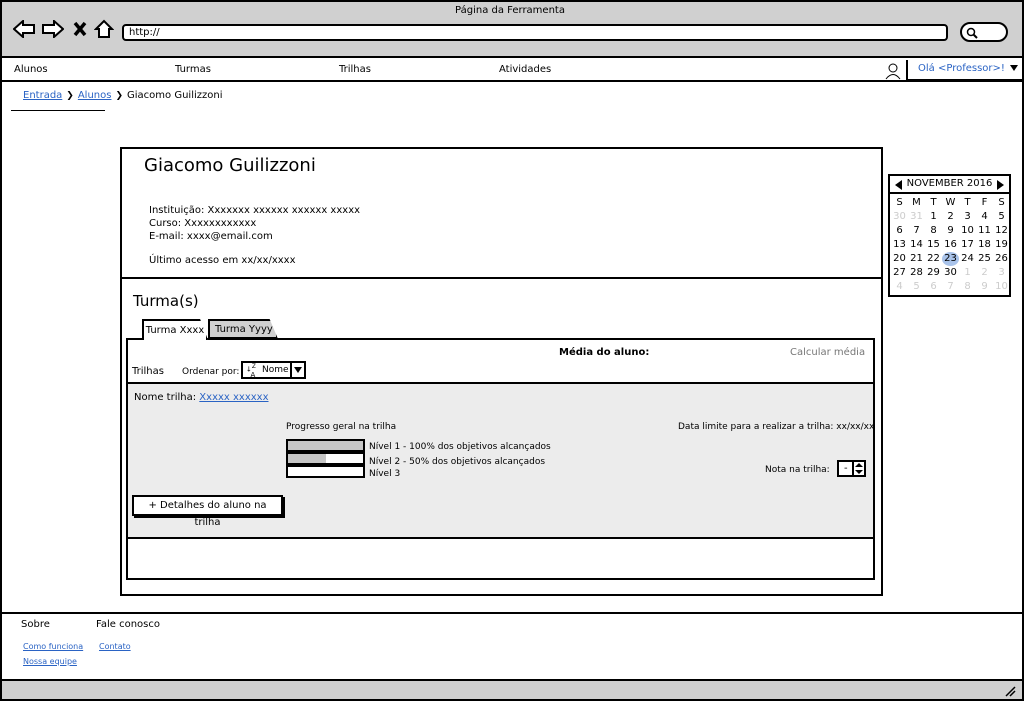  I want to click on prev-month-icon, so click(898, 185).